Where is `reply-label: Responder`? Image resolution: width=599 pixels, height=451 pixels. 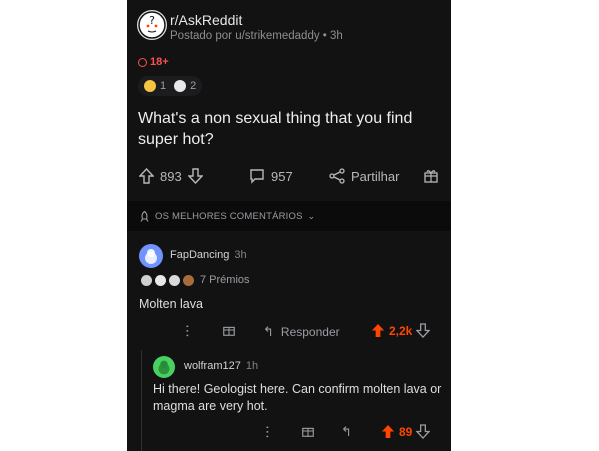
reply-label: Responder is located at coordinates (310, 332).